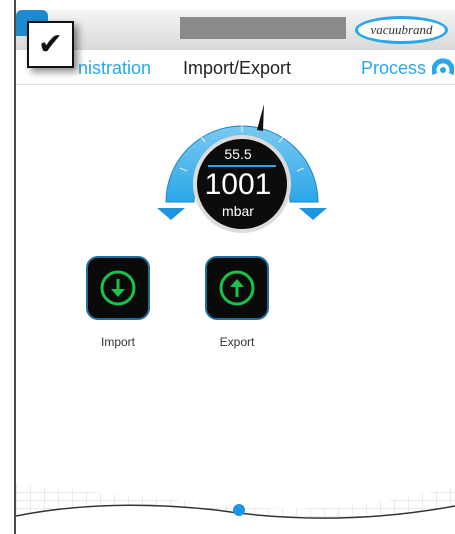  Describe the element at coordinates (114, 68) in the screenshot. I see `nav-back-administration: nistration` at that location.